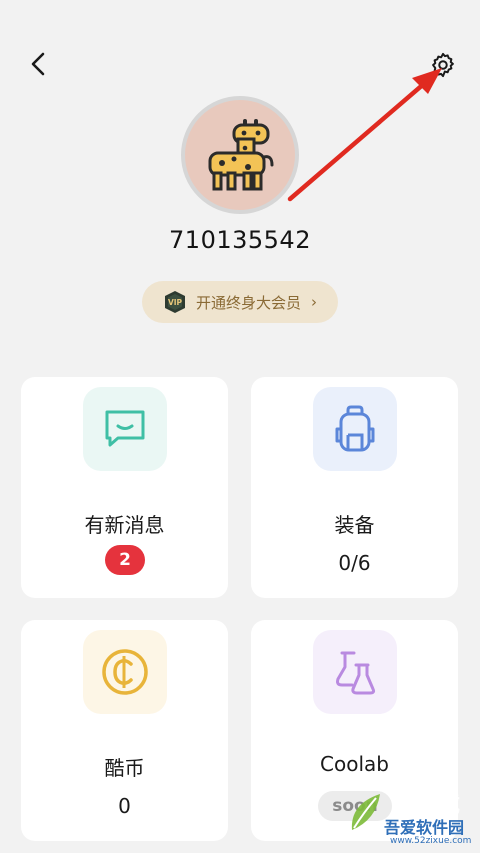 This screenshot has height=853, width=480. I want to click on backpack-icon, so click(355, 428).